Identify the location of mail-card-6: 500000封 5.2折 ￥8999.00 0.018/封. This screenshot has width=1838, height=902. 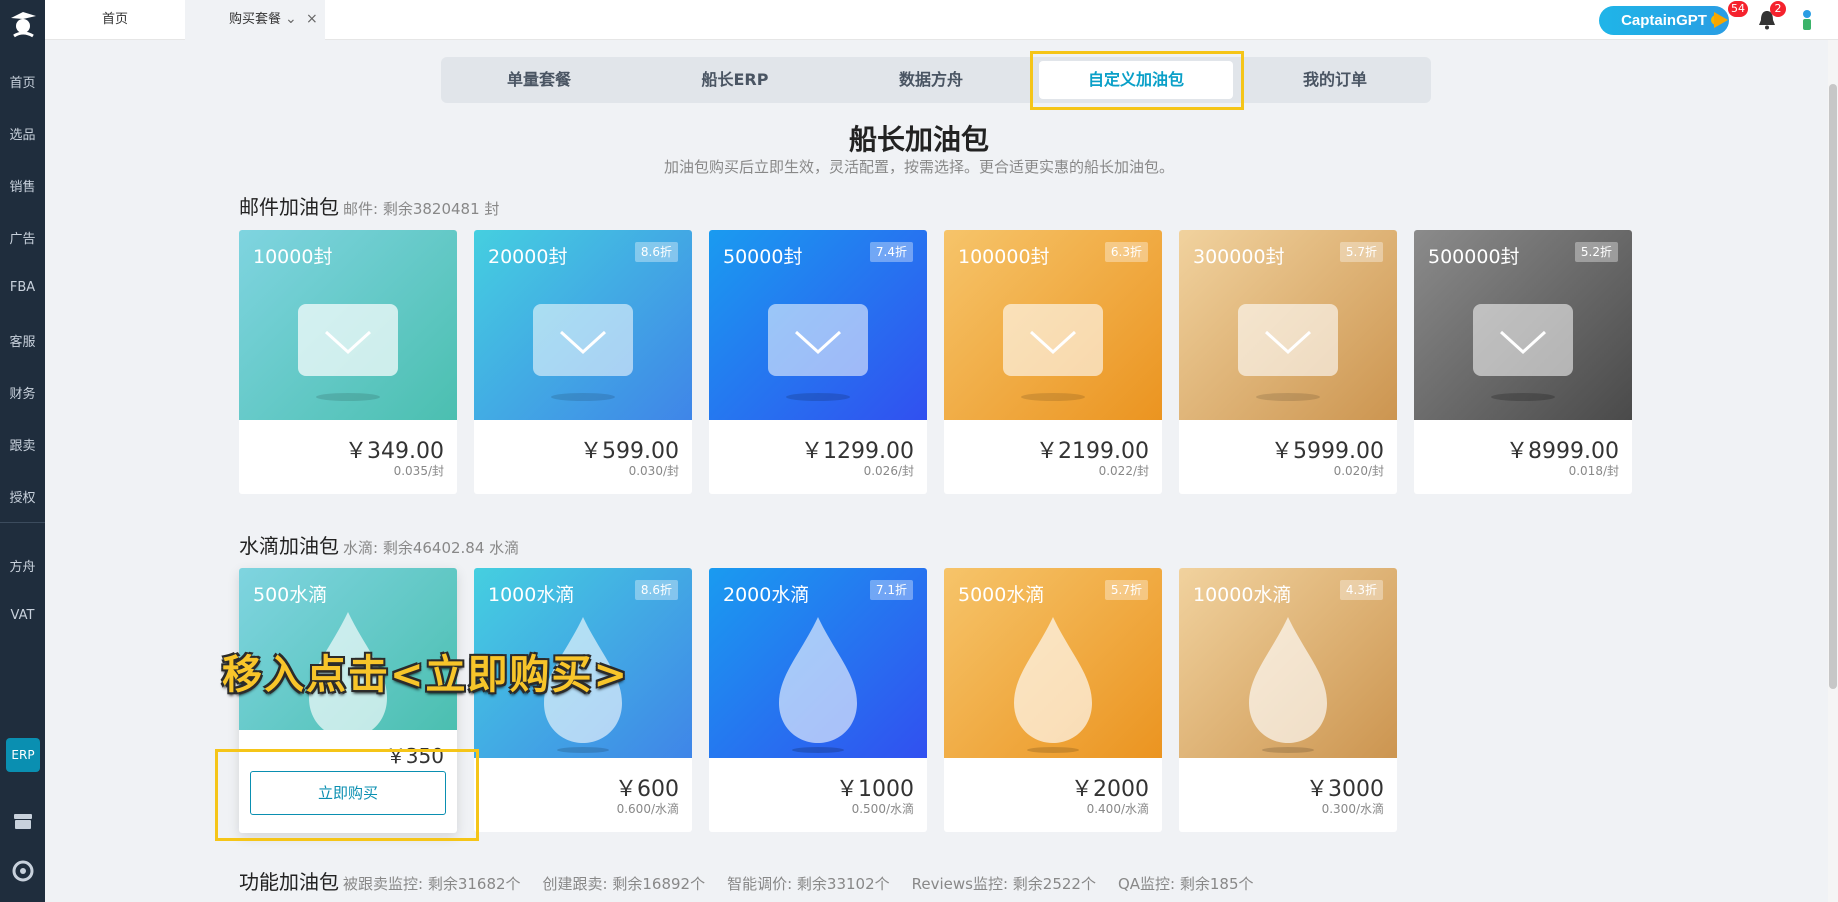
(1523, 362).